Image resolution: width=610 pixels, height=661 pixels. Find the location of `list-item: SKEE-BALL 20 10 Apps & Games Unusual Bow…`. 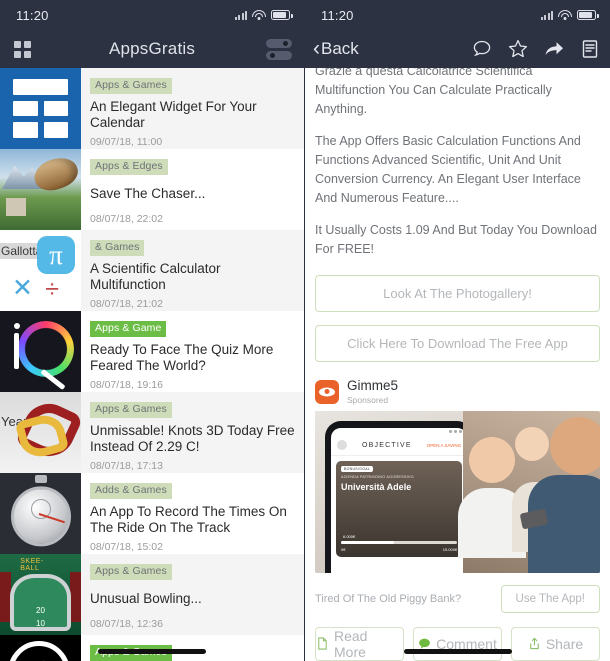

list-item: SKEE-BALL 20 10 Apps & Games Unusual Bow… is located at coordinates (152, 594).